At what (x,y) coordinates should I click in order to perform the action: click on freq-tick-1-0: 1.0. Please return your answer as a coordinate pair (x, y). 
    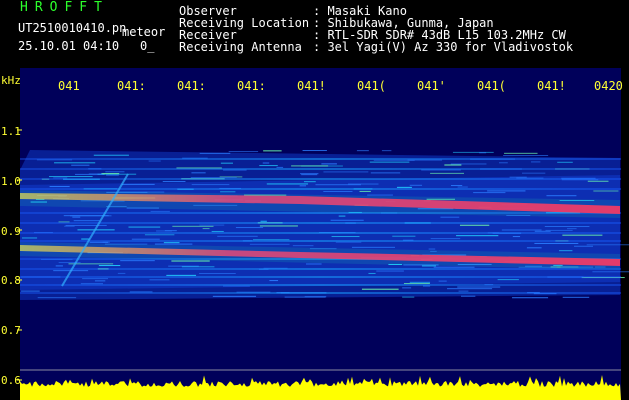
    Looking at the image, I should click on (11, 181).